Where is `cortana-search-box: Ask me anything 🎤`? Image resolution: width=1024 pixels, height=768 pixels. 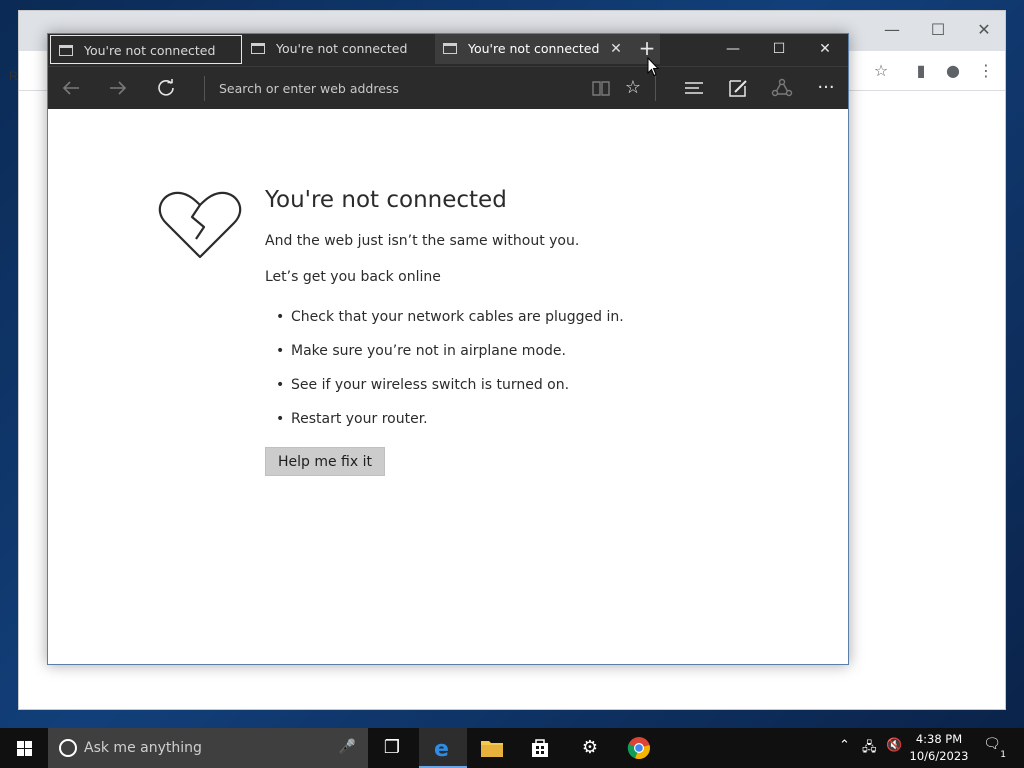
cortana-search-box: Ask me anything 🎤 is located at coordinates (208, 748).